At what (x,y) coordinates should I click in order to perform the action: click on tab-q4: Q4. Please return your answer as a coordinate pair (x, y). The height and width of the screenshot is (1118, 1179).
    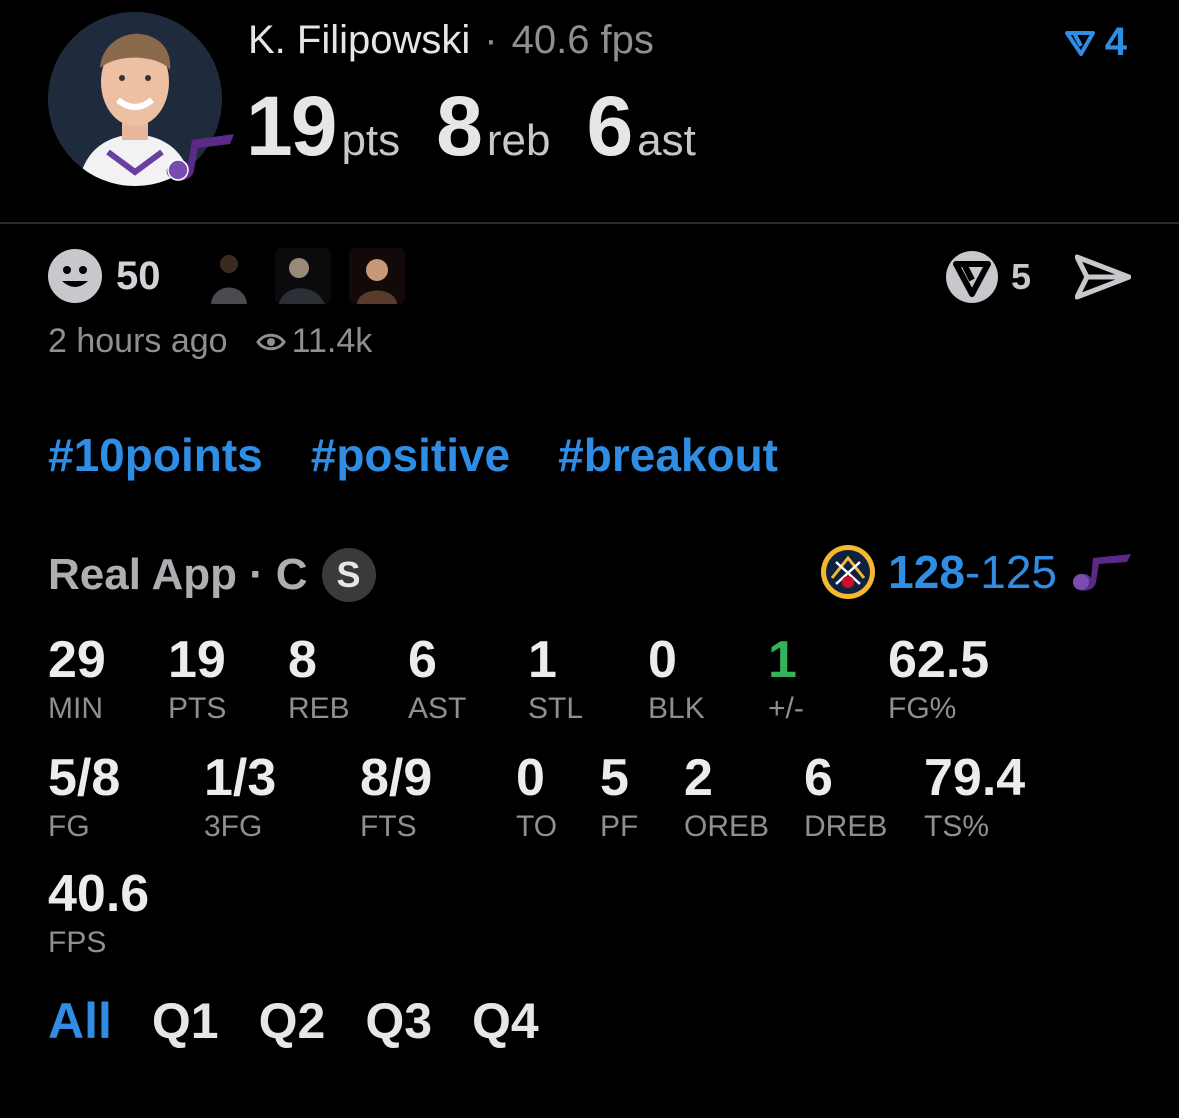
    Looking at the image, I should click on (505, 1021).